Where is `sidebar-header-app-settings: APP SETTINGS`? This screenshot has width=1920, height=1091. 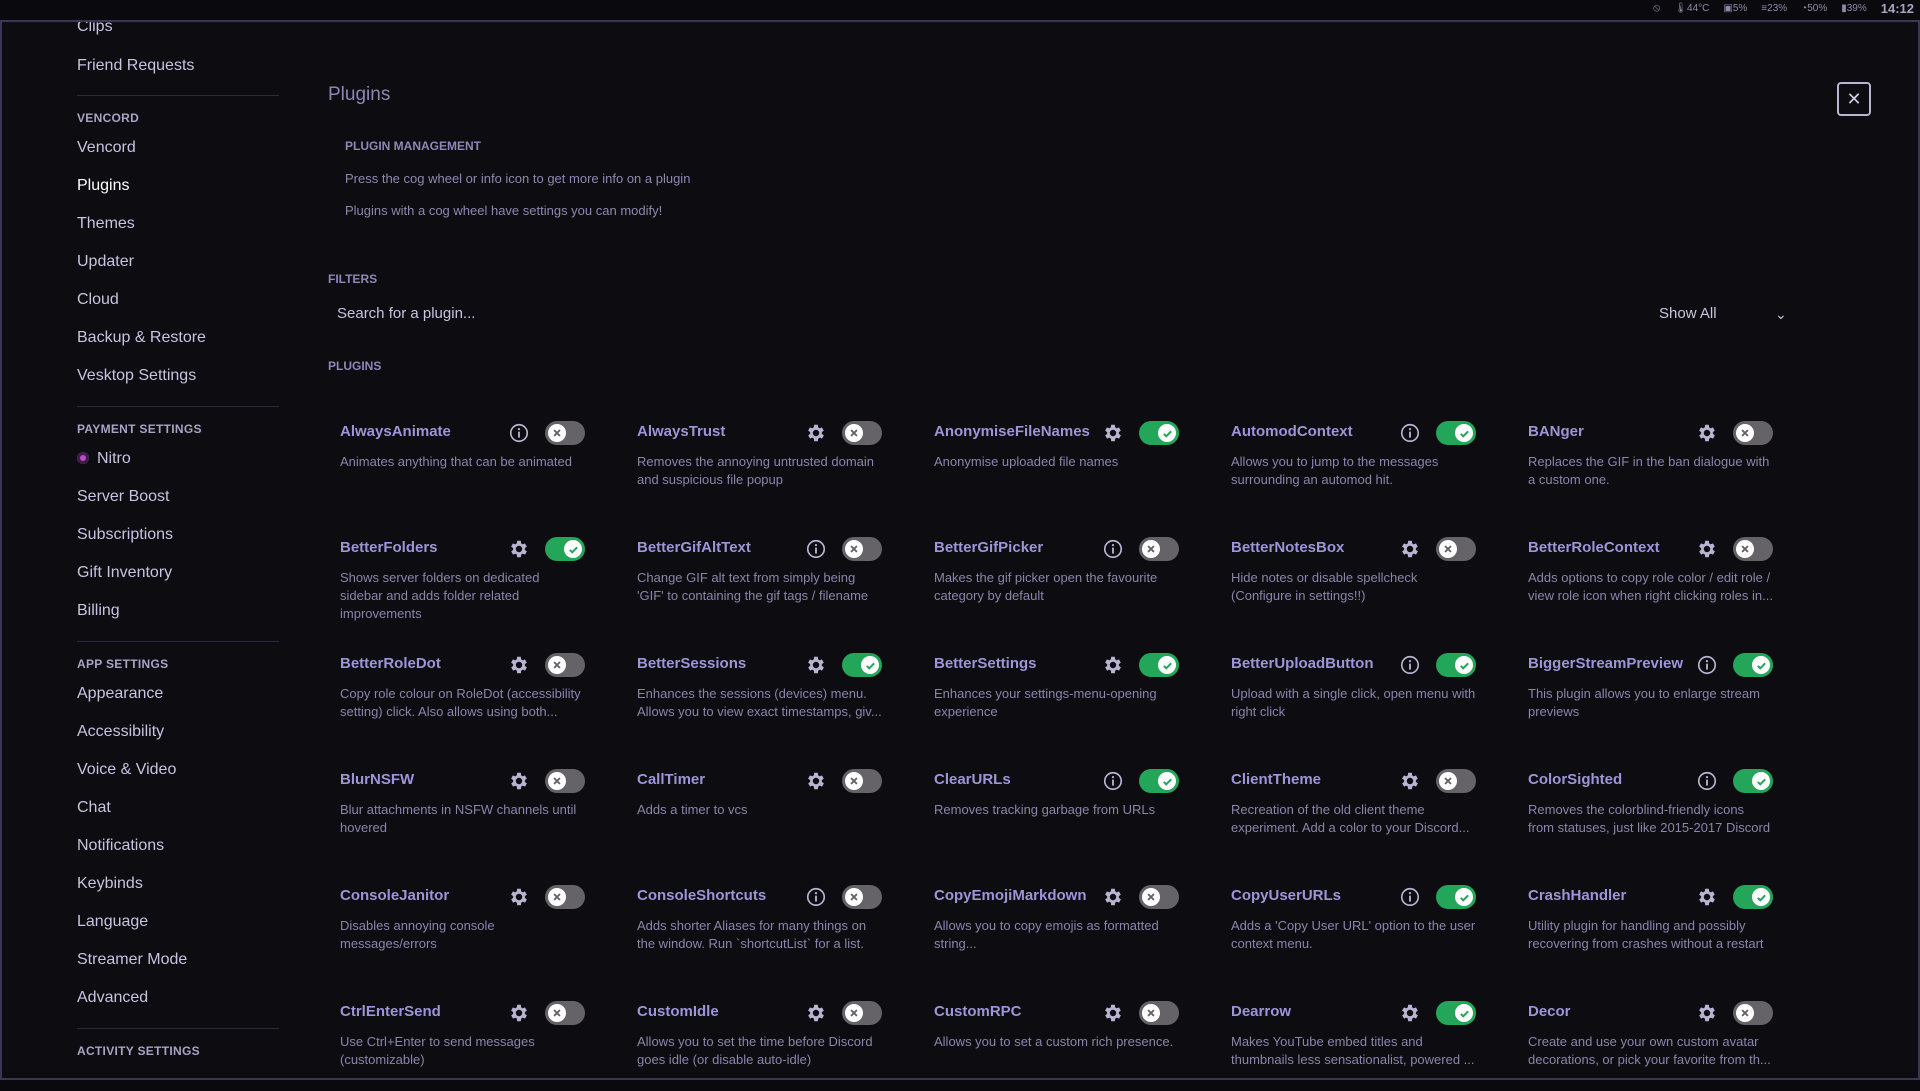
sidebar-header-app-settings: APP SETTINGS is located at coordinates (123, 664).